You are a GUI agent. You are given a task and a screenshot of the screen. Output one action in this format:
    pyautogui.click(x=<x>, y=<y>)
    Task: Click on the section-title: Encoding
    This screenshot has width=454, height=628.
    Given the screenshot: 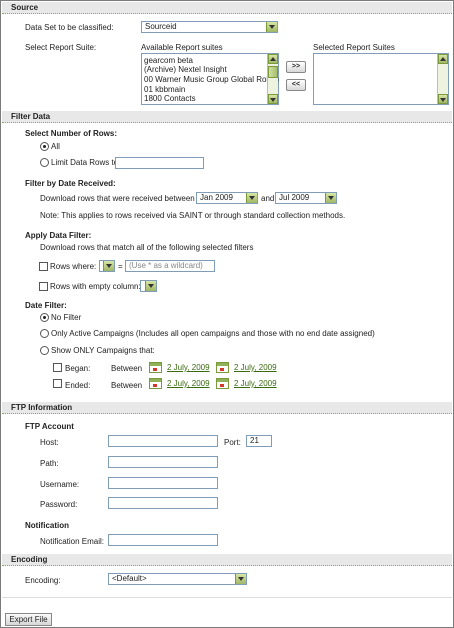 What is the action you would take?
    pyautogui.click(x=29, y=559)
    